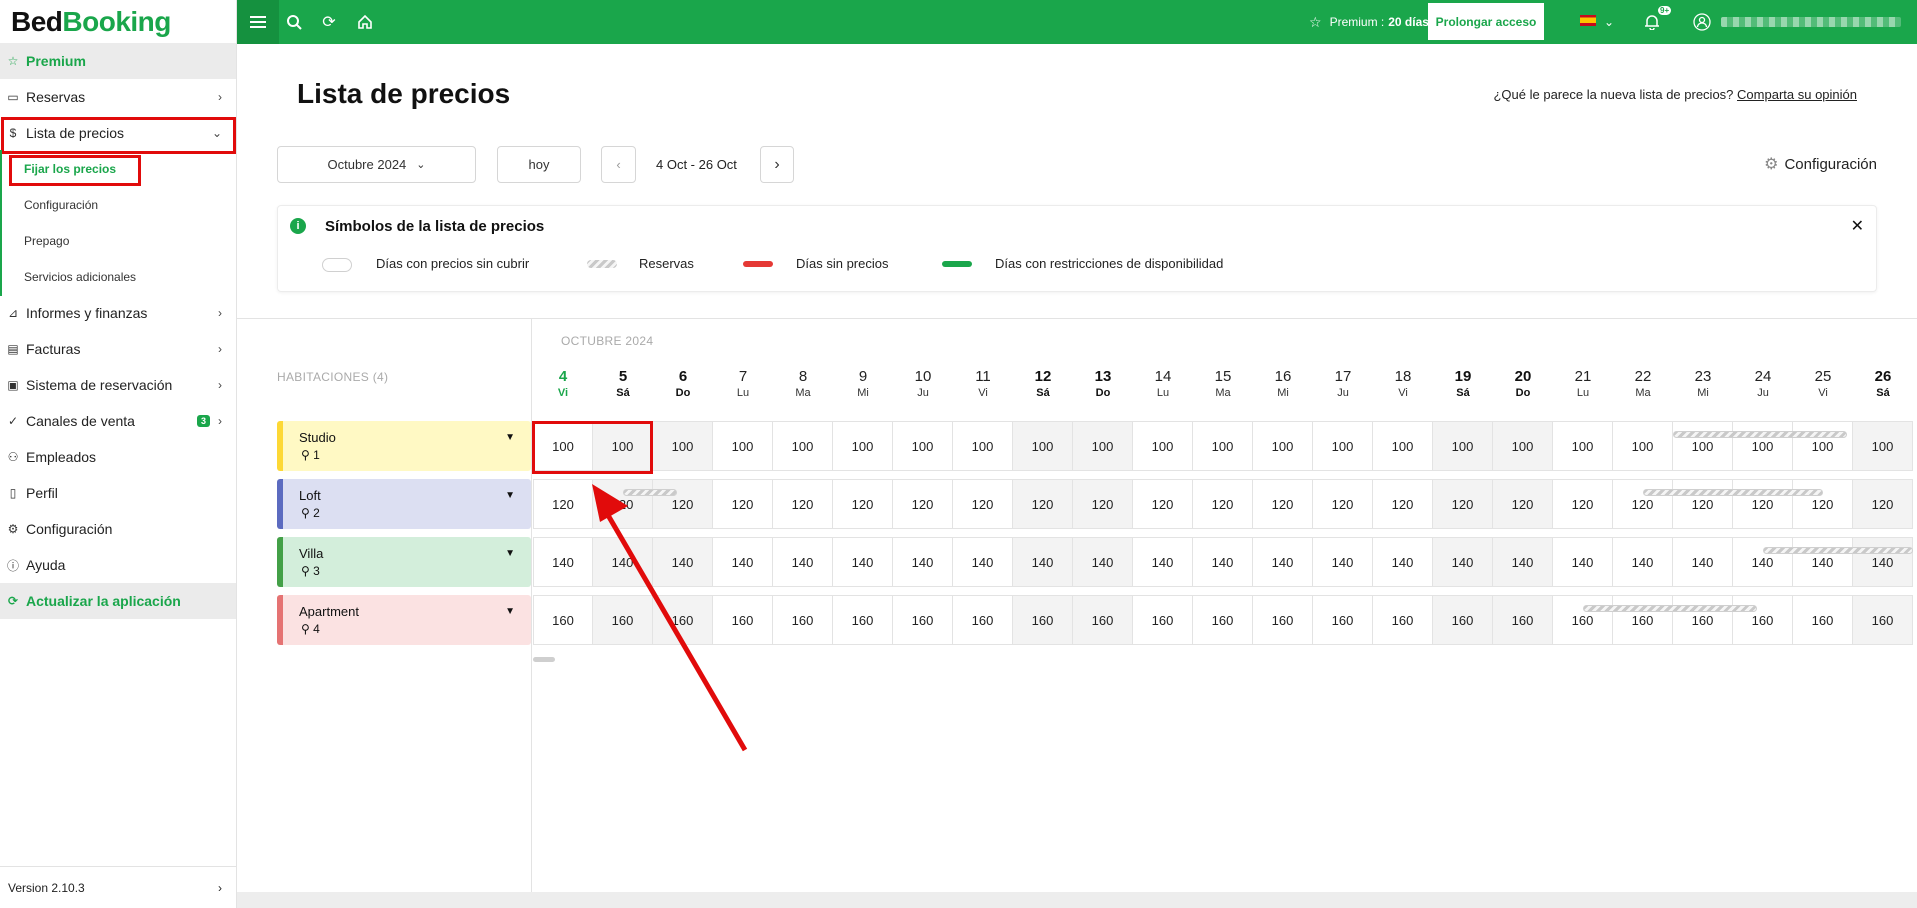 This screenshot has height=908, width=1917. Describe the element at coordinates (118, 22) in the screenshot. I see `logo: Bed Booking` at that location.